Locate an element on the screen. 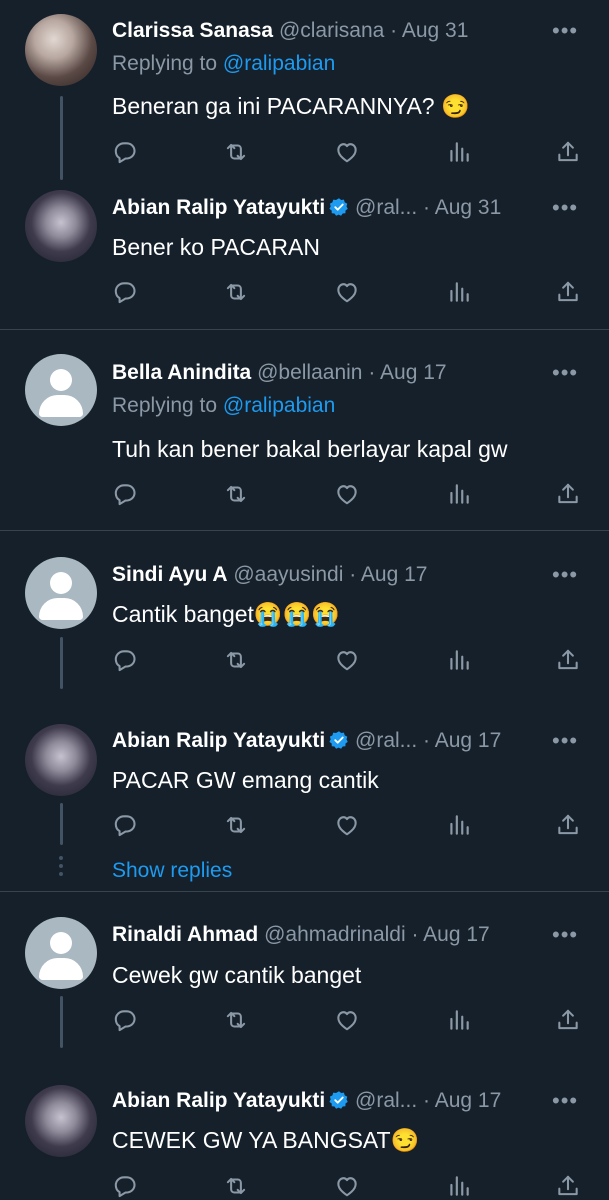  author-handle: @bellaanin is located at coordinates (309, 372).